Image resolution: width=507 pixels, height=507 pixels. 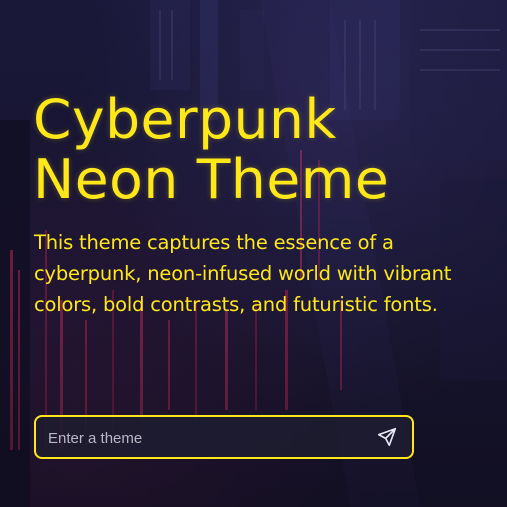 I want to click on theme-search-box, so click(x=224, y=437).